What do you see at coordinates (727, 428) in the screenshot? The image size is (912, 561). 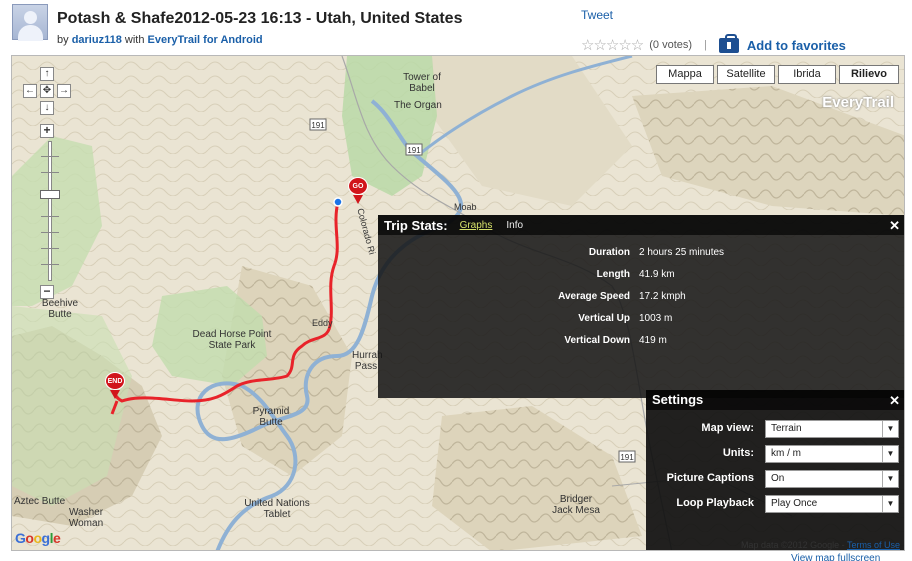 I see `setting-label: Map view:` at bounding box center [727, 428].